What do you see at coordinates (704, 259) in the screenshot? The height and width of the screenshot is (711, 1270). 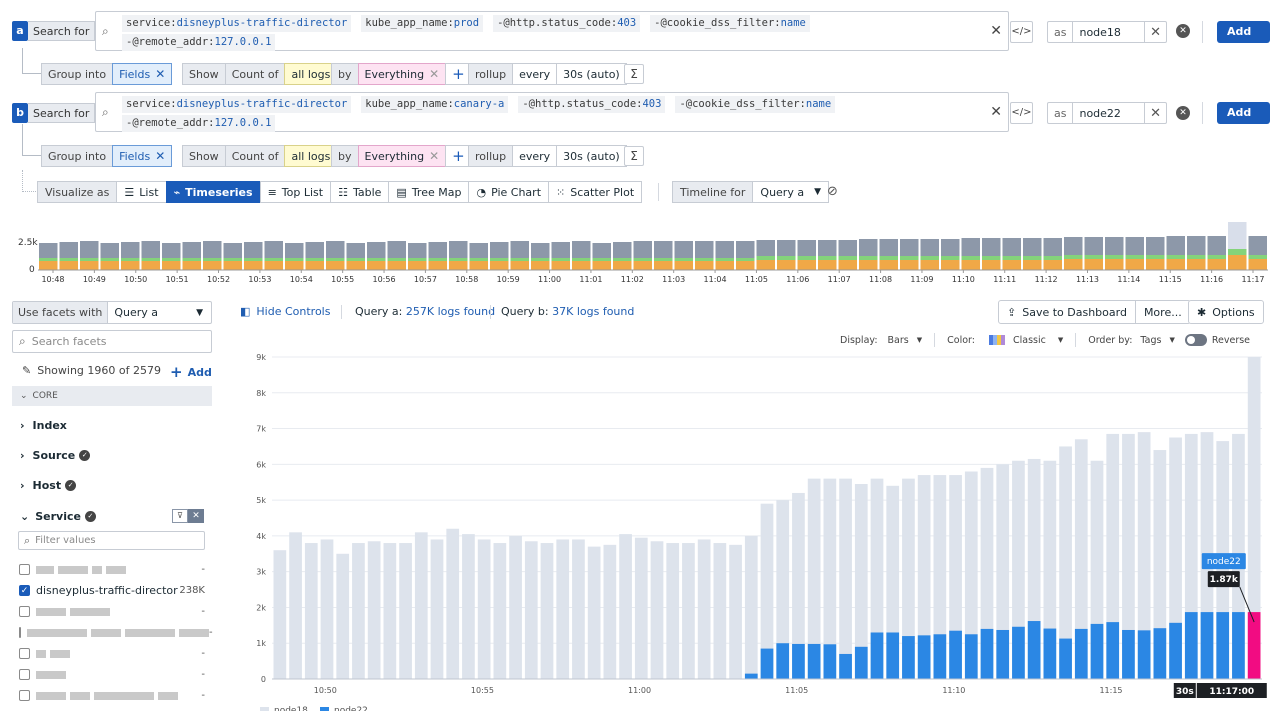 I see `timeline-bar-green` at bounding box center [704, 259].